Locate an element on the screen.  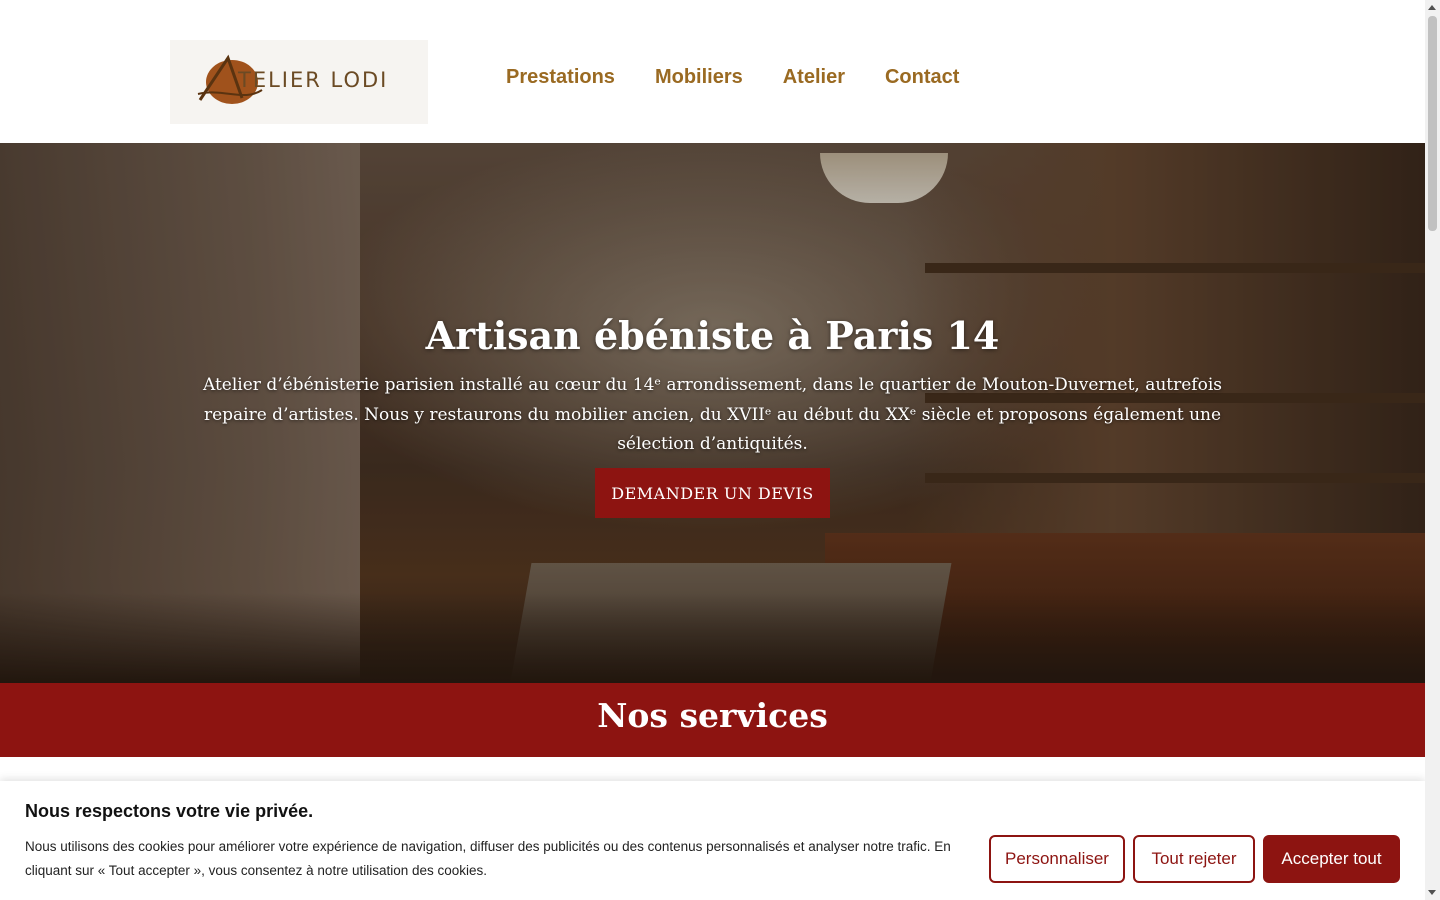
main-nav: Prestations Mobiliers Atelier Contact is located at coordinates (732, 77).